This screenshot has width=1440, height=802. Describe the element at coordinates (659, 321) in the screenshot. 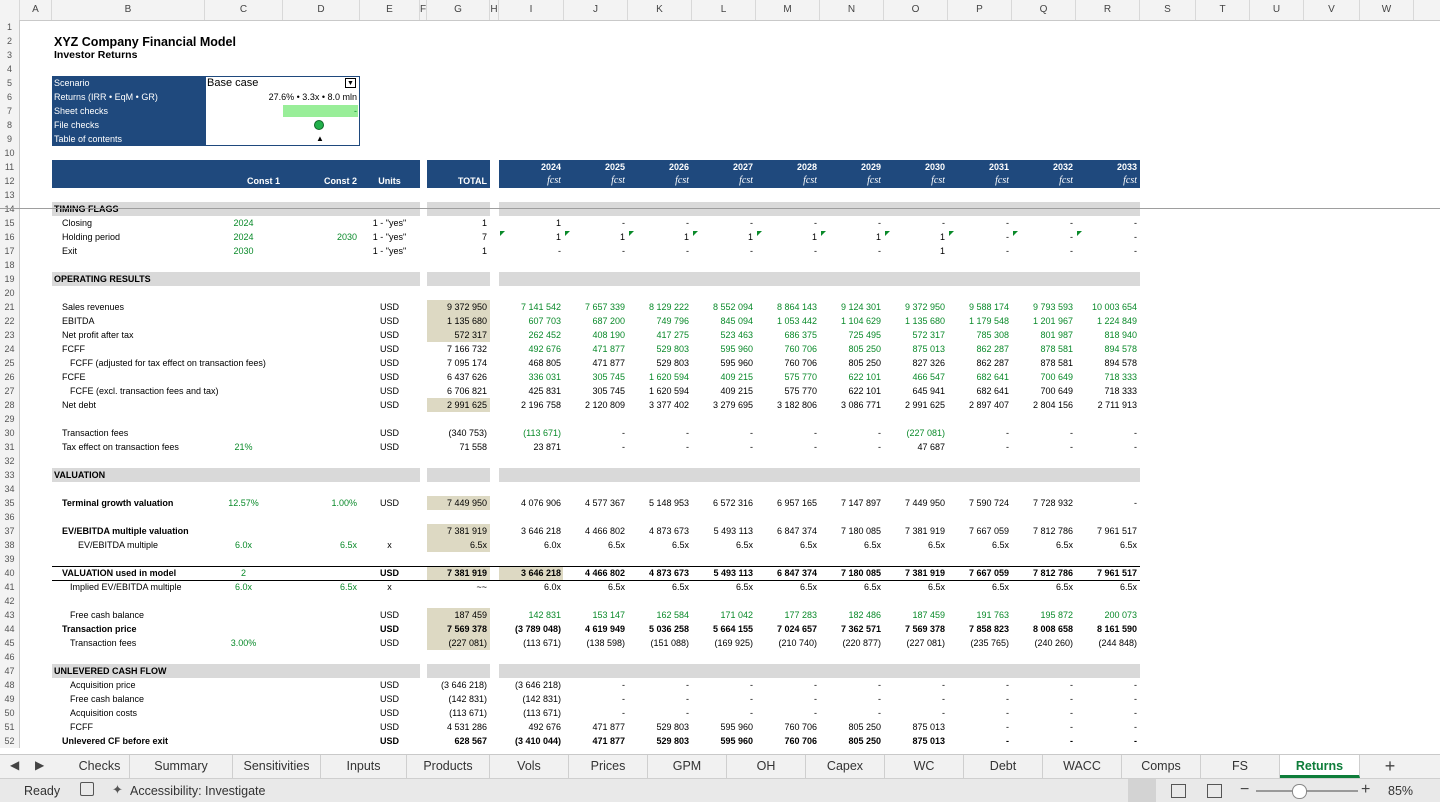

I see `year-value: 749 796` at that location.